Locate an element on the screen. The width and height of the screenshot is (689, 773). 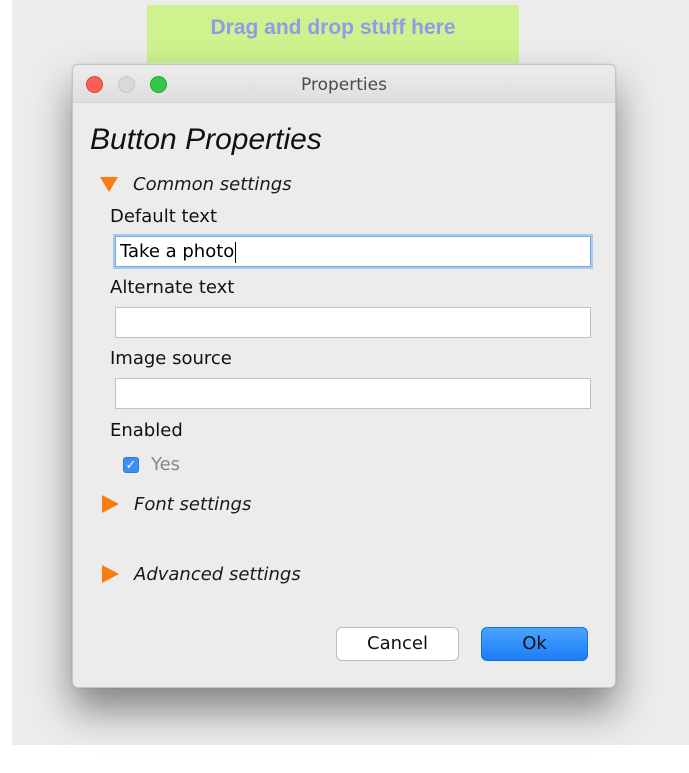
enabled-checkbox: ✓ is located at coordinates (131, 464).